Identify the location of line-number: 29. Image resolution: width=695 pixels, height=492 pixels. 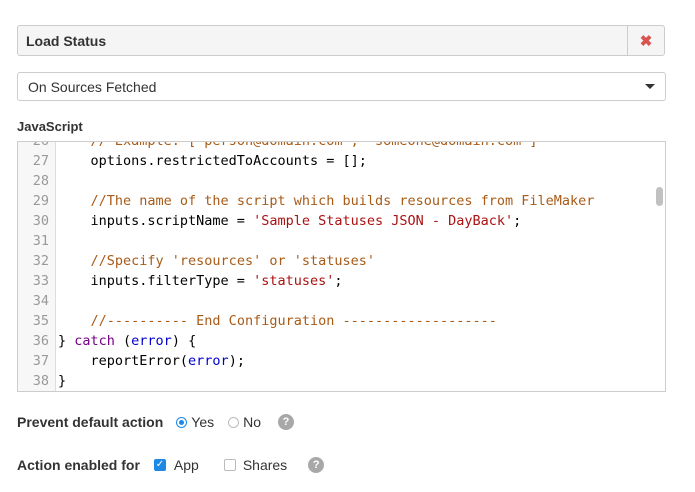
(40, 201).